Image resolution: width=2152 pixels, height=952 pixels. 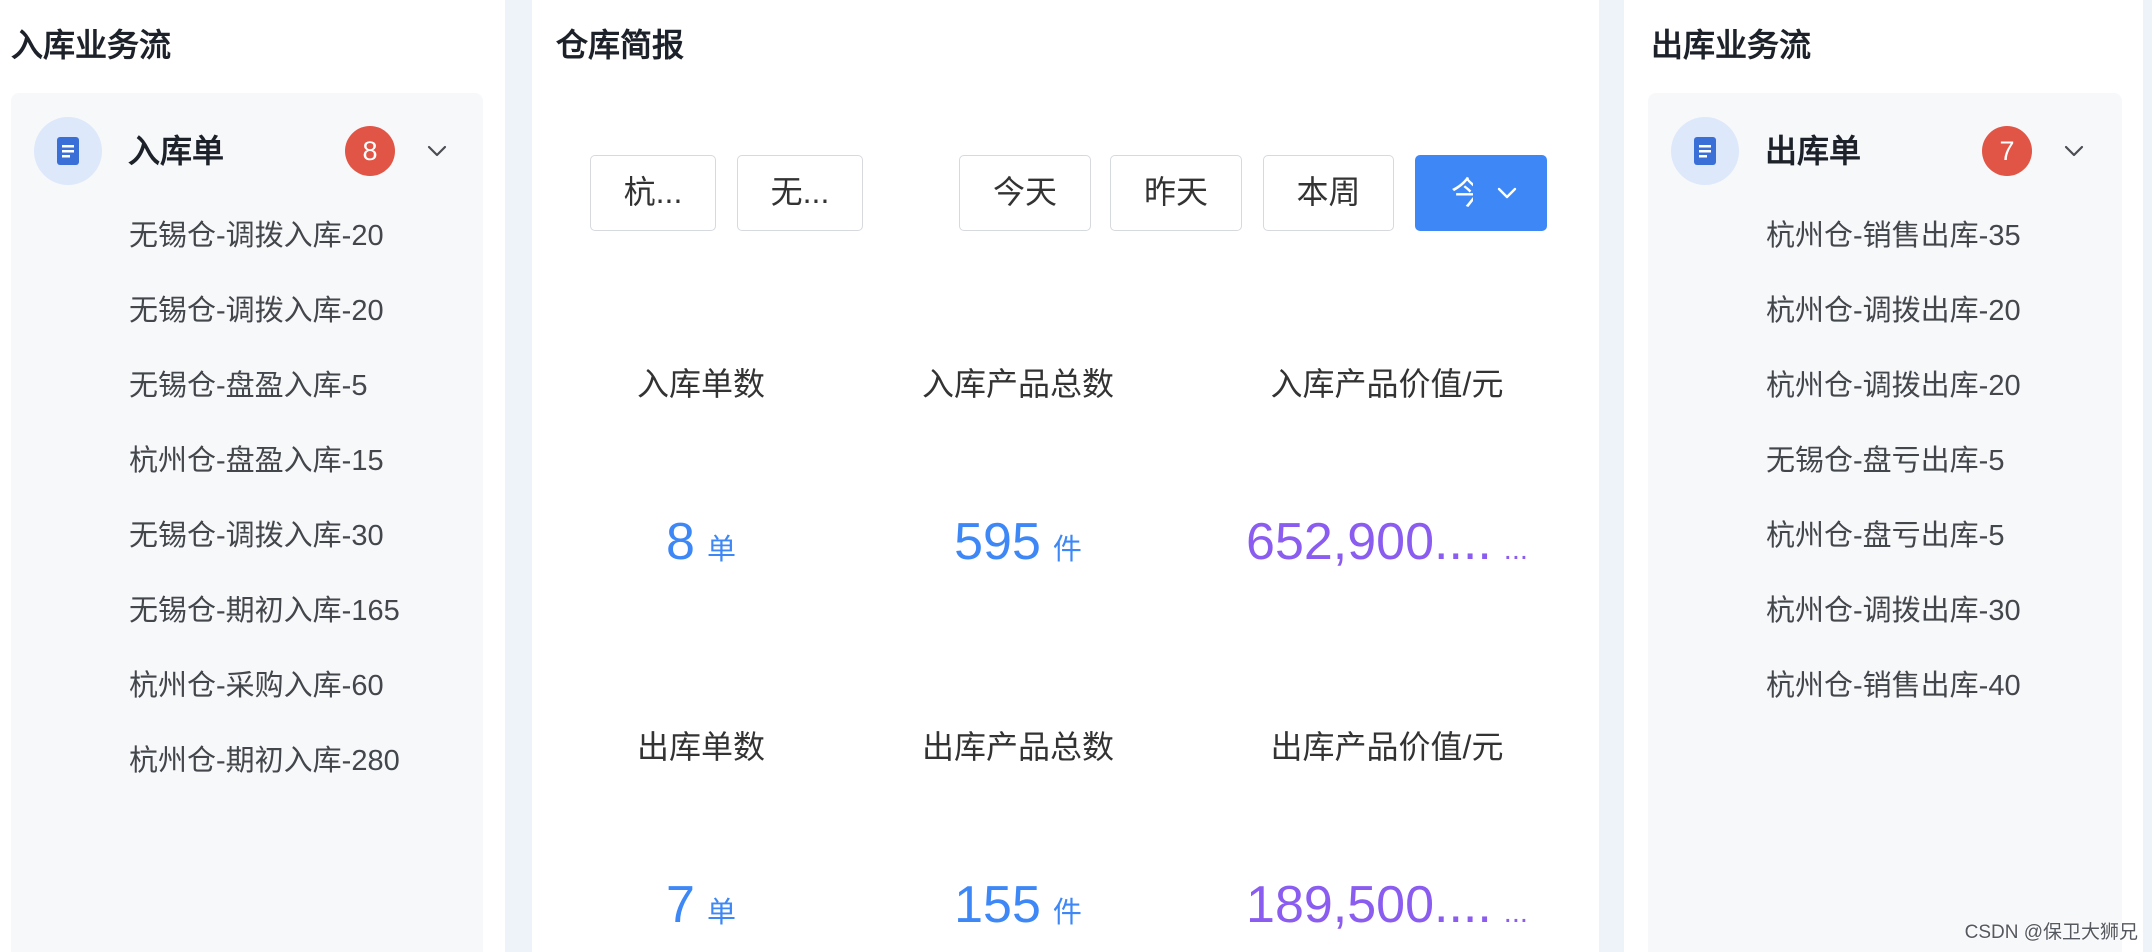 What do you see at coordinates (680, 905) in the screenshot?
I see `stat-number: 7` at bounding box center [680, 905].